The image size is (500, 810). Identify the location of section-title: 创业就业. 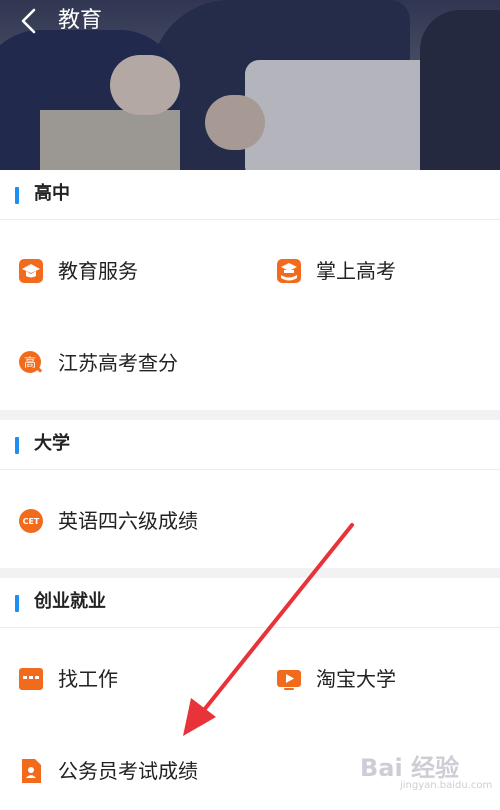
(70, 601).